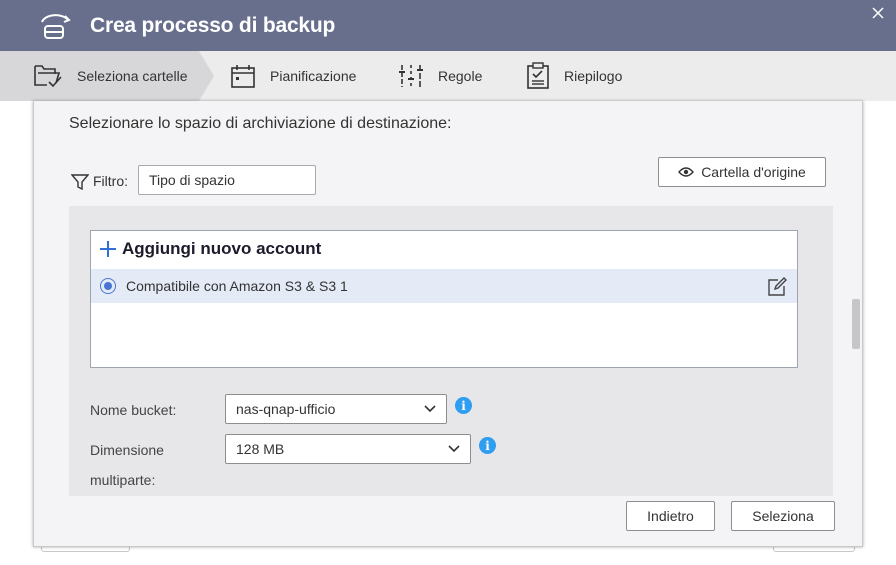 This screenshot has height=565, width=896. What do you see at coordinates (686, 172) in the screenshot?
I see `eye-icon` at bounding box center [686, 172].